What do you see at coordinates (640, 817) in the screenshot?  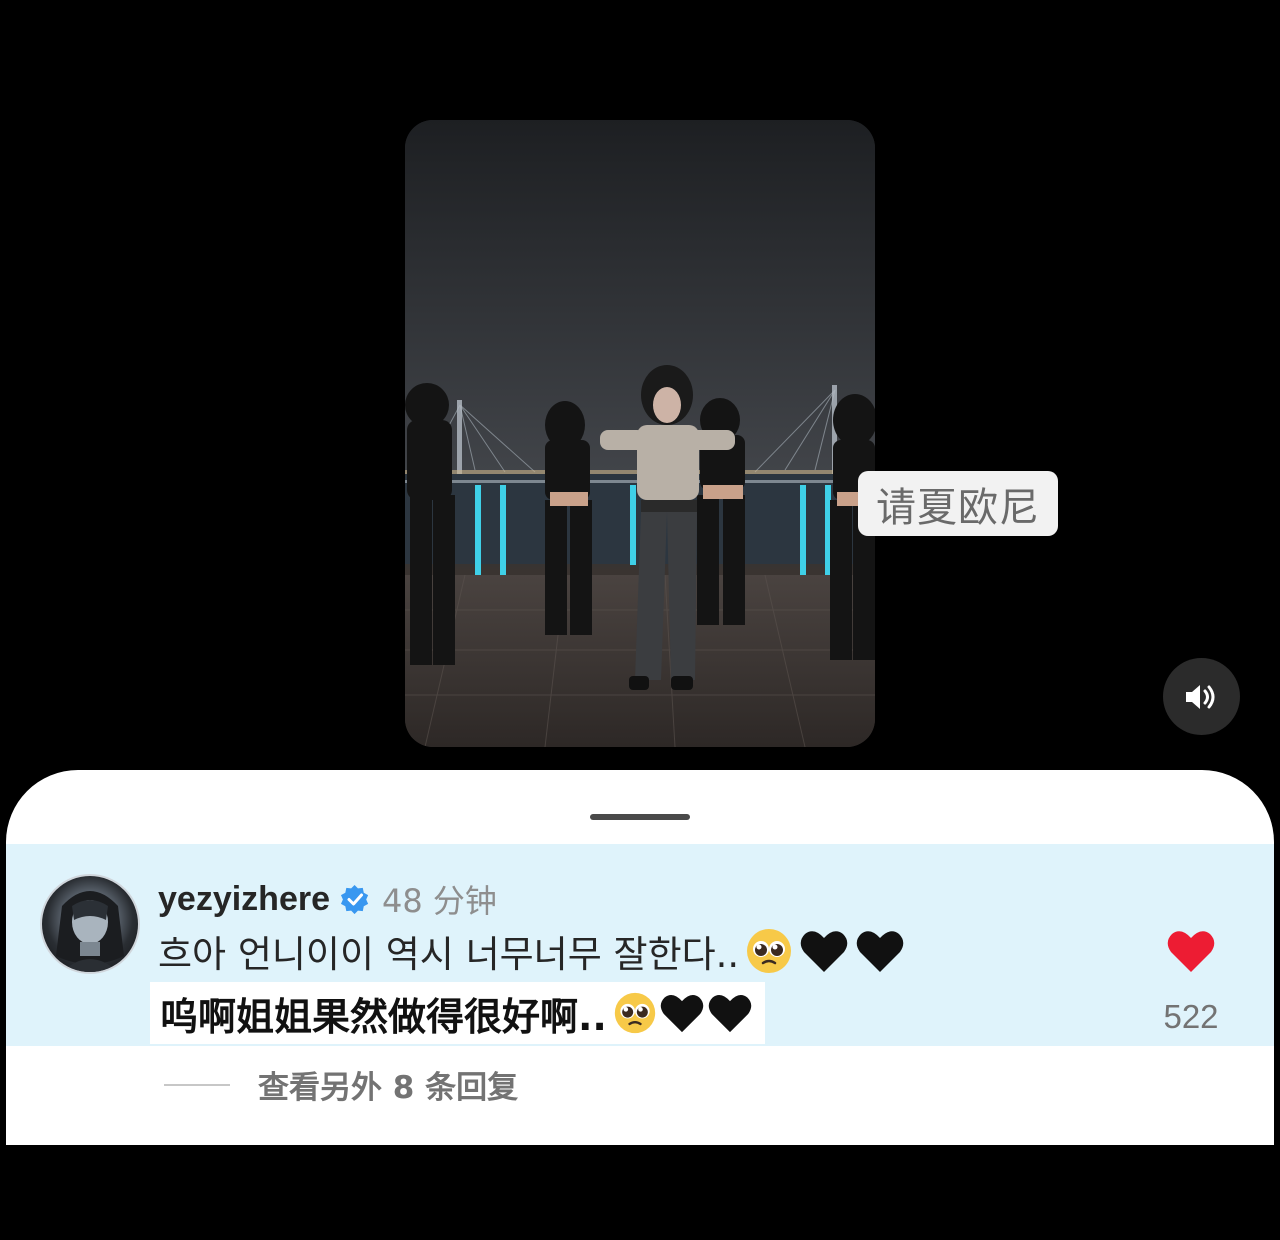 I see `sheet-drag-handle` at bounding box center [640, 817].